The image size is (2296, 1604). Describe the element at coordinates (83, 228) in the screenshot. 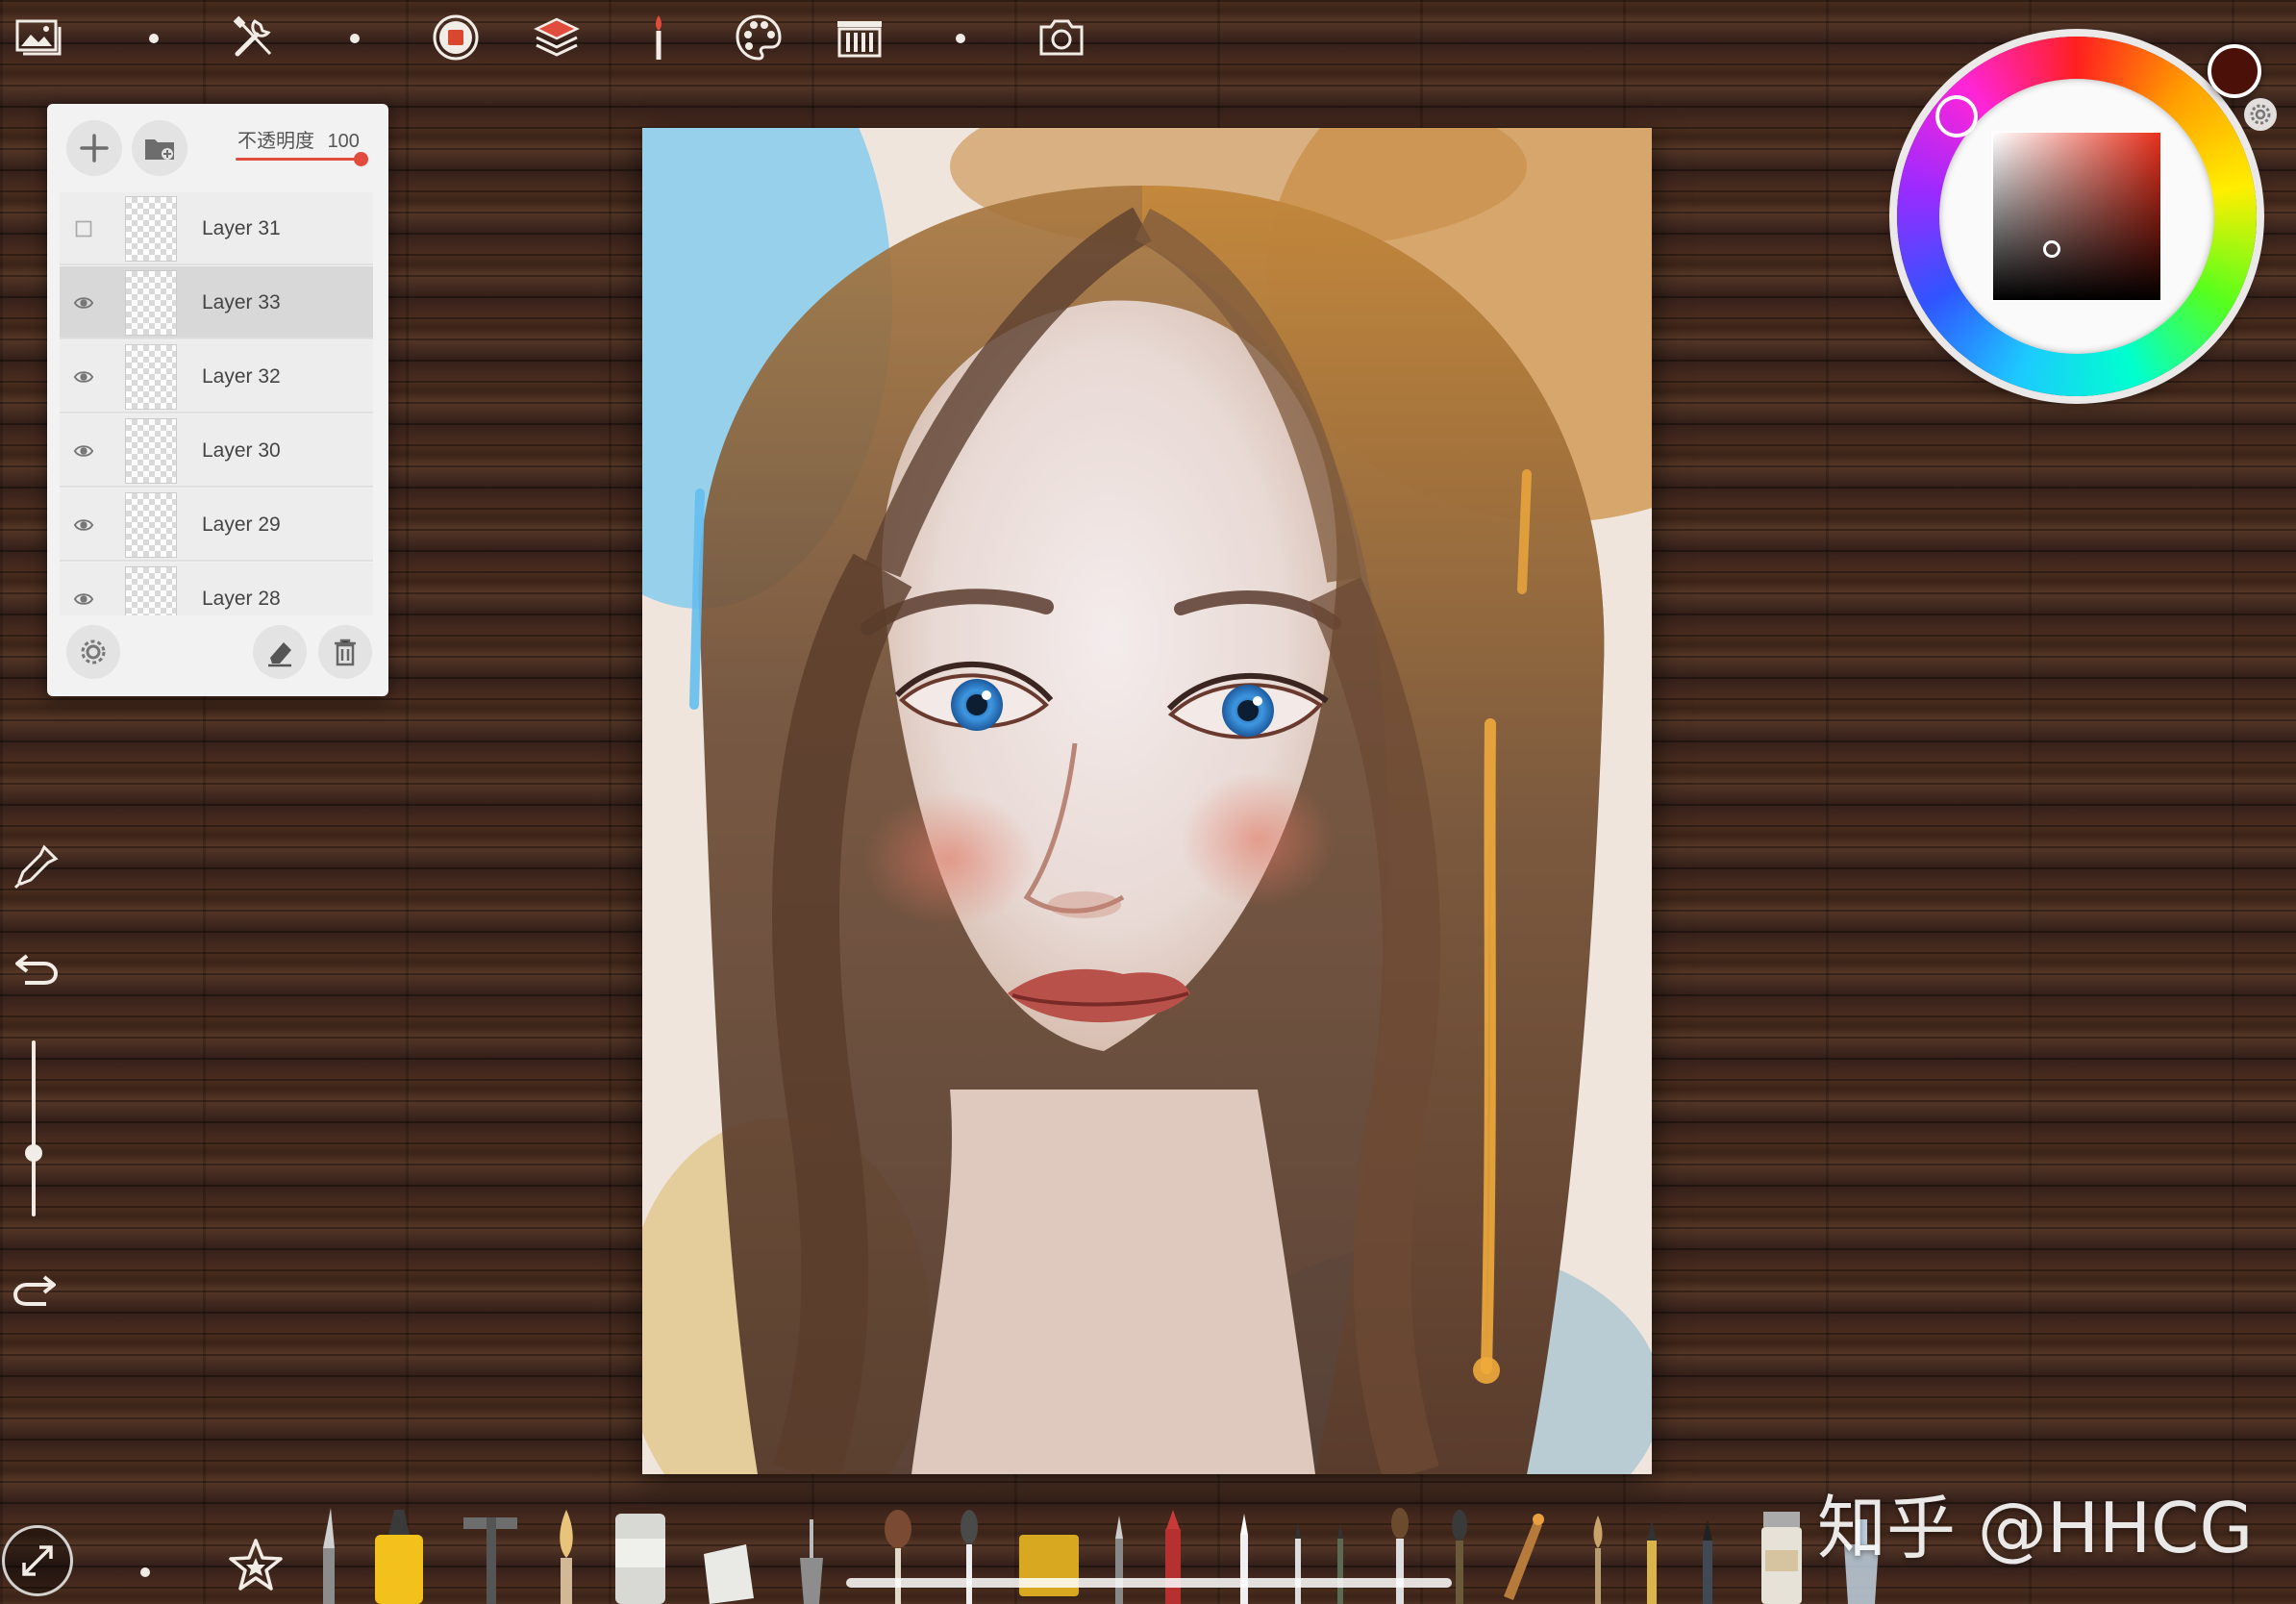

I see `checkbox-icon` at that location.